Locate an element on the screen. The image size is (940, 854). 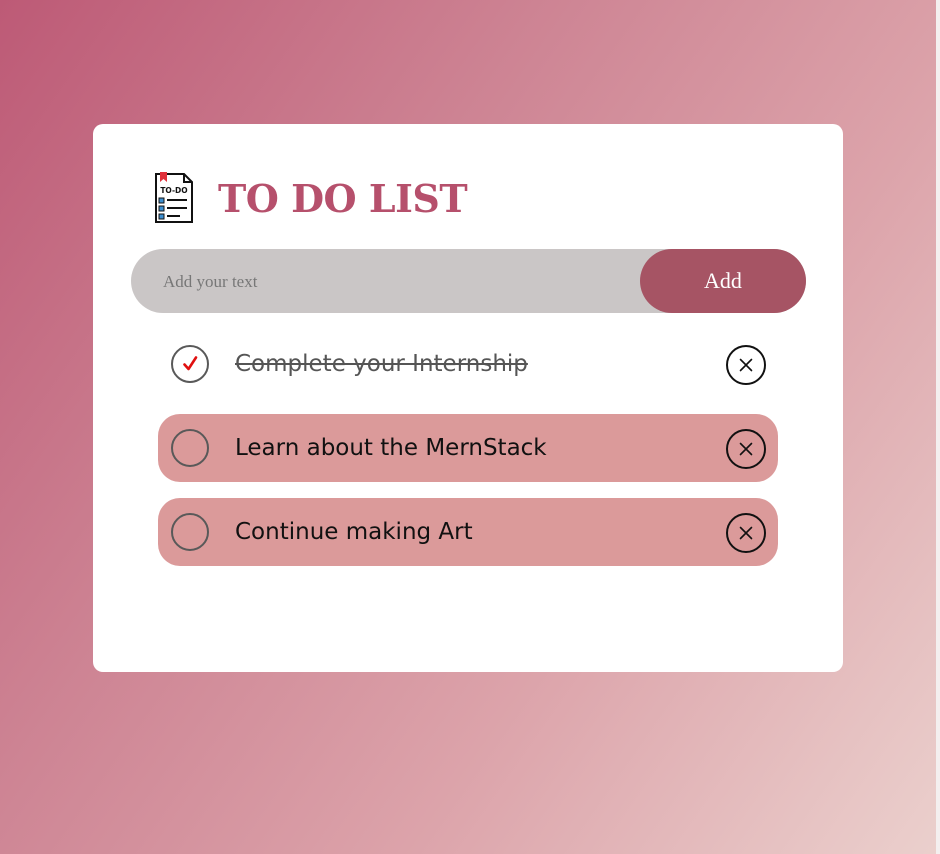
task-item-learn-mernstack: Learn about the MernStack is located at coordinates (468, 448).